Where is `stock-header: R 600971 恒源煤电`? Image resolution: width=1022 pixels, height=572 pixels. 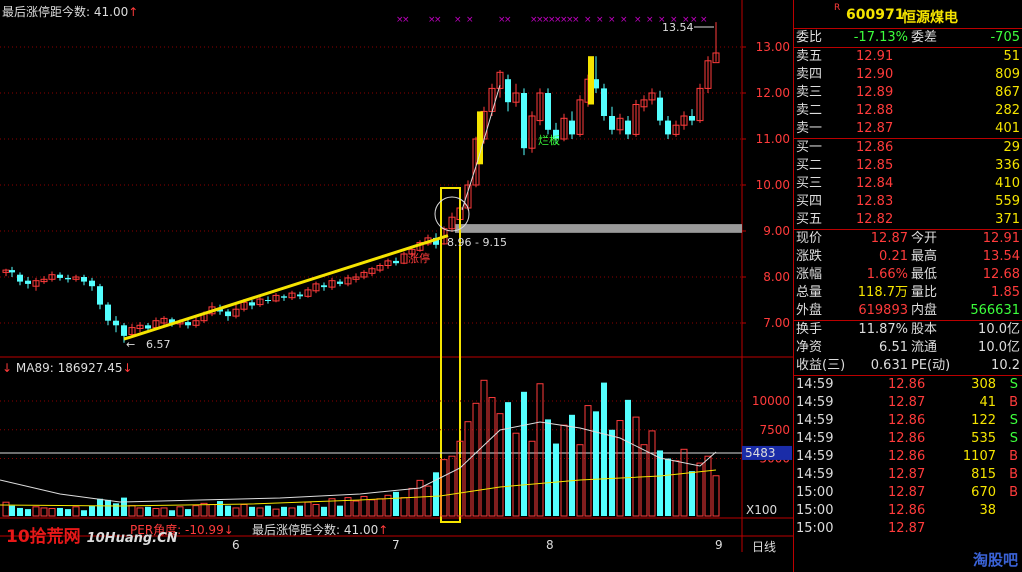
stock-header: R 600971 恒源煤电 is located at coordinates (908, 14).